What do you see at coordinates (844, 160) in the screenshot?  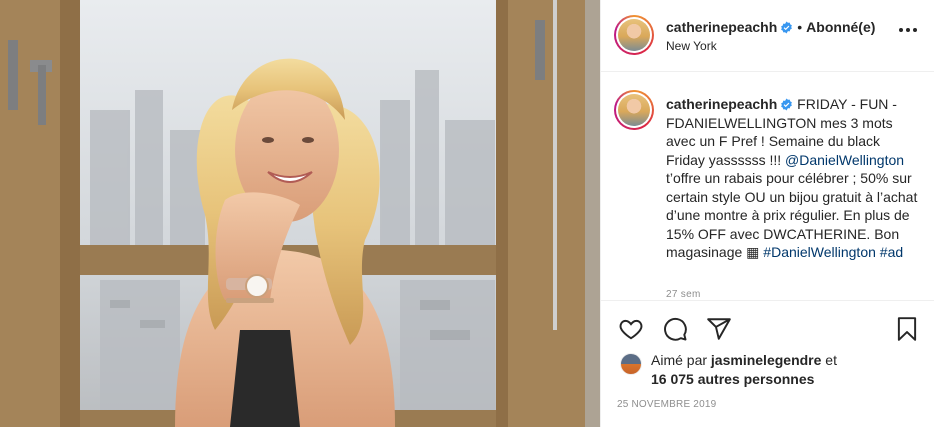 I see `caption-mention-link: @DanielWellington` at bounding box center [844, 160].